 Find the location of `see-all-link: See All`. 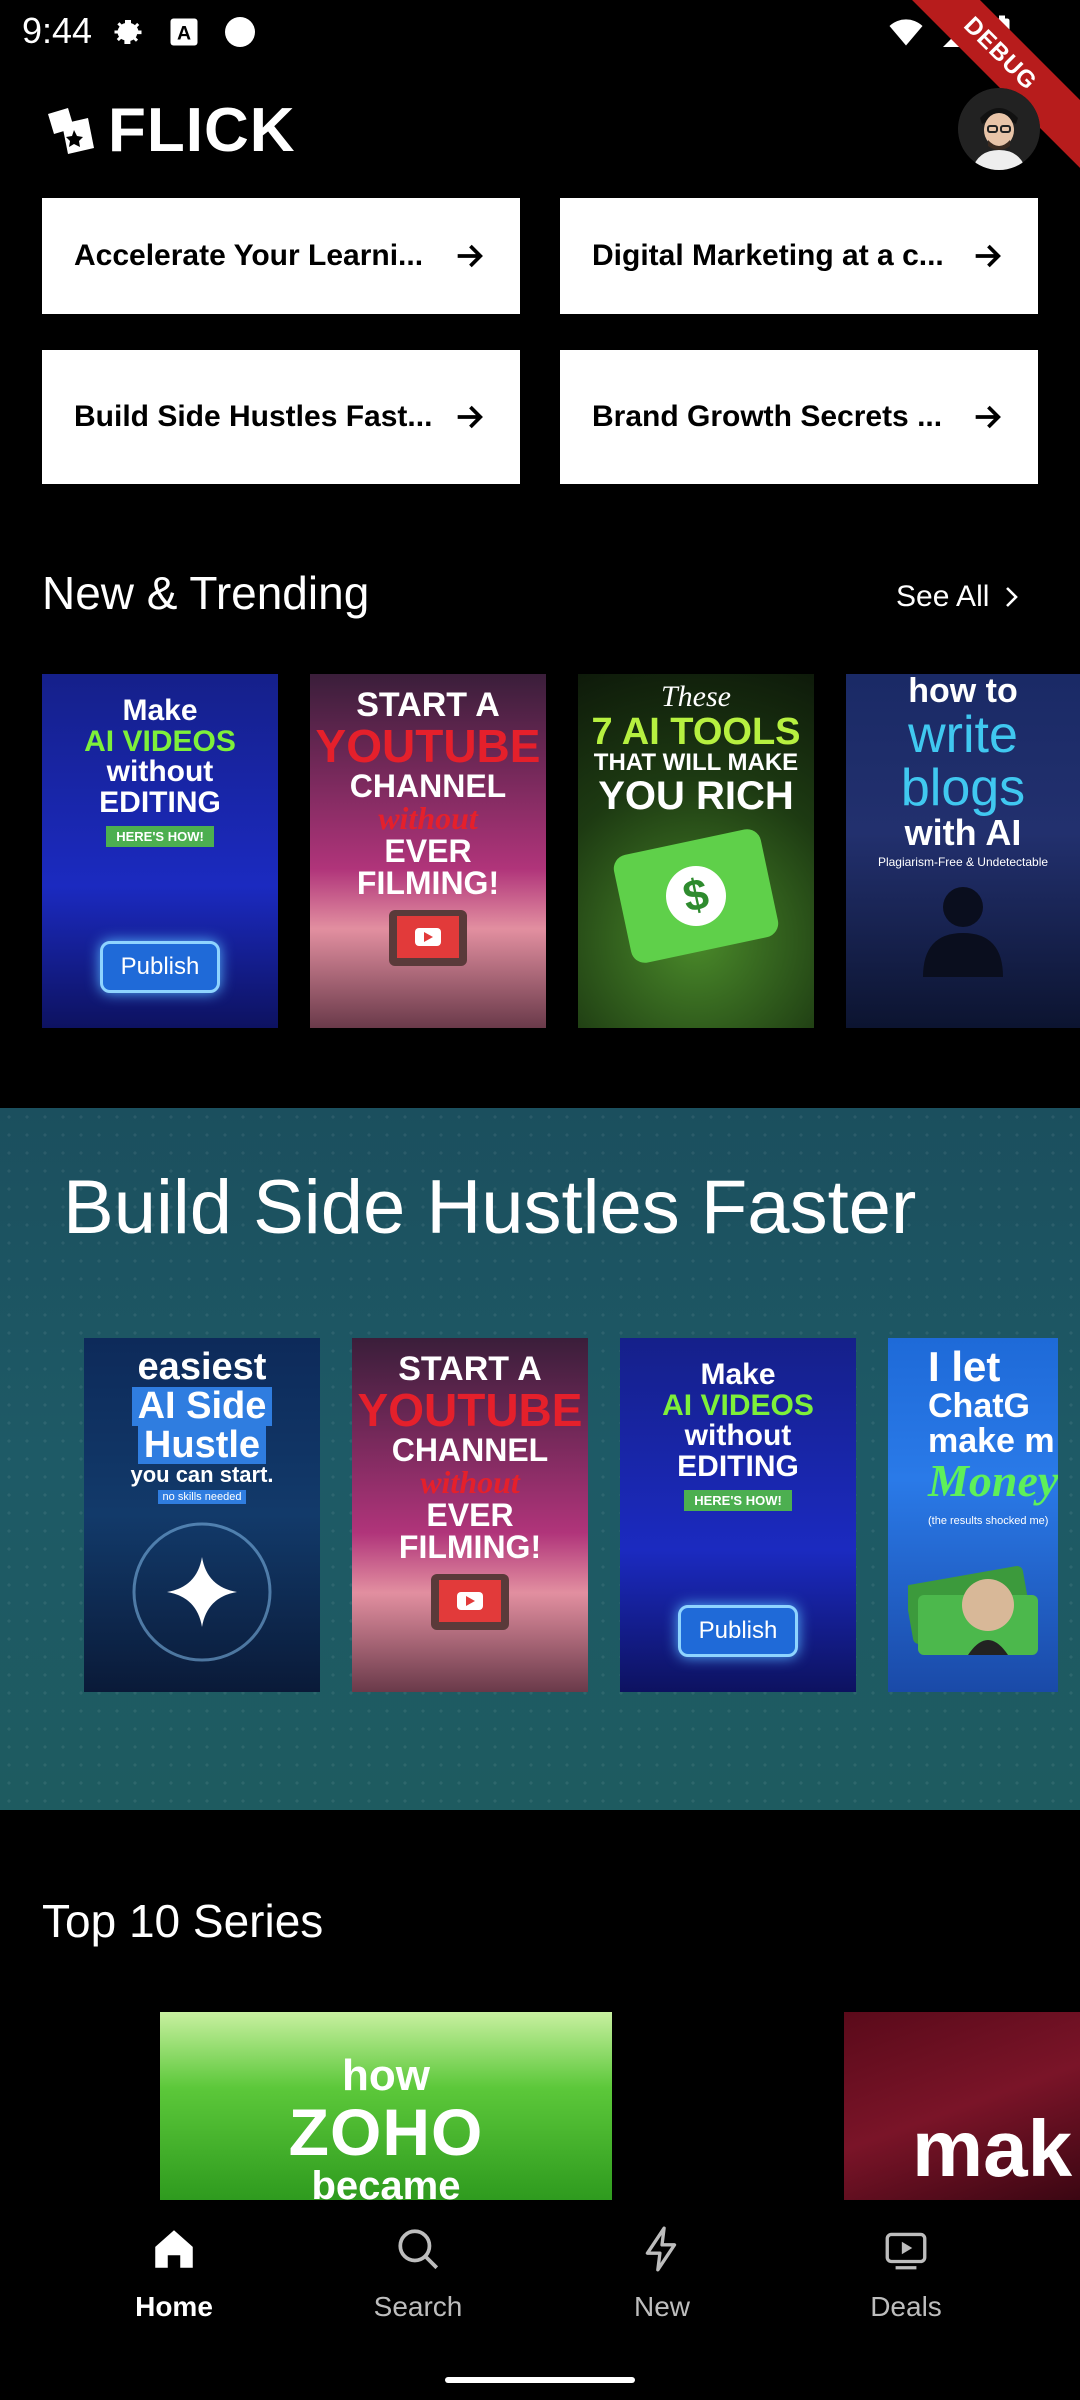

see-all-link: See All is located at coordinates (959, 597).